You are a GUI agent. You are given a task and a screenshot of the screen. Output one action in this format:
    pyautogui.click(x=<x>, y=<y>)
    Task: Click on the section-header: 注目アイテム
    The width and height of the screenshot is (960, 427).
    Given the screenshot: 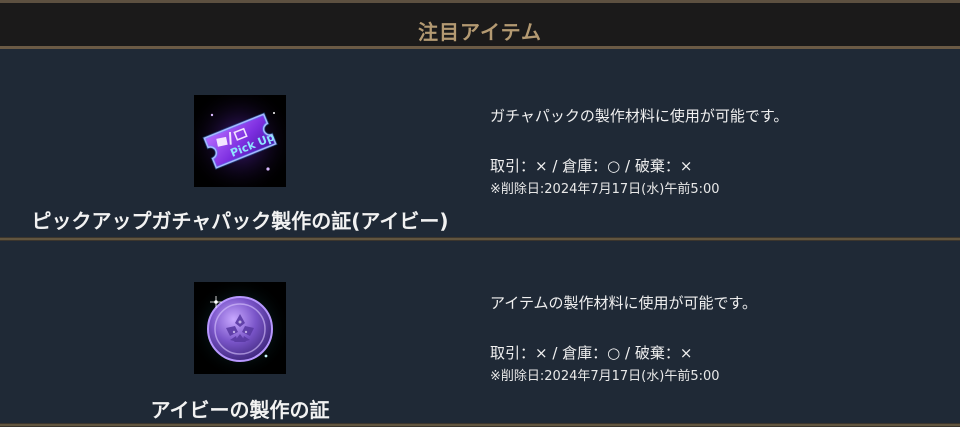 What is the action you would take?
    pyautogui.click(x=480, y=24)
    